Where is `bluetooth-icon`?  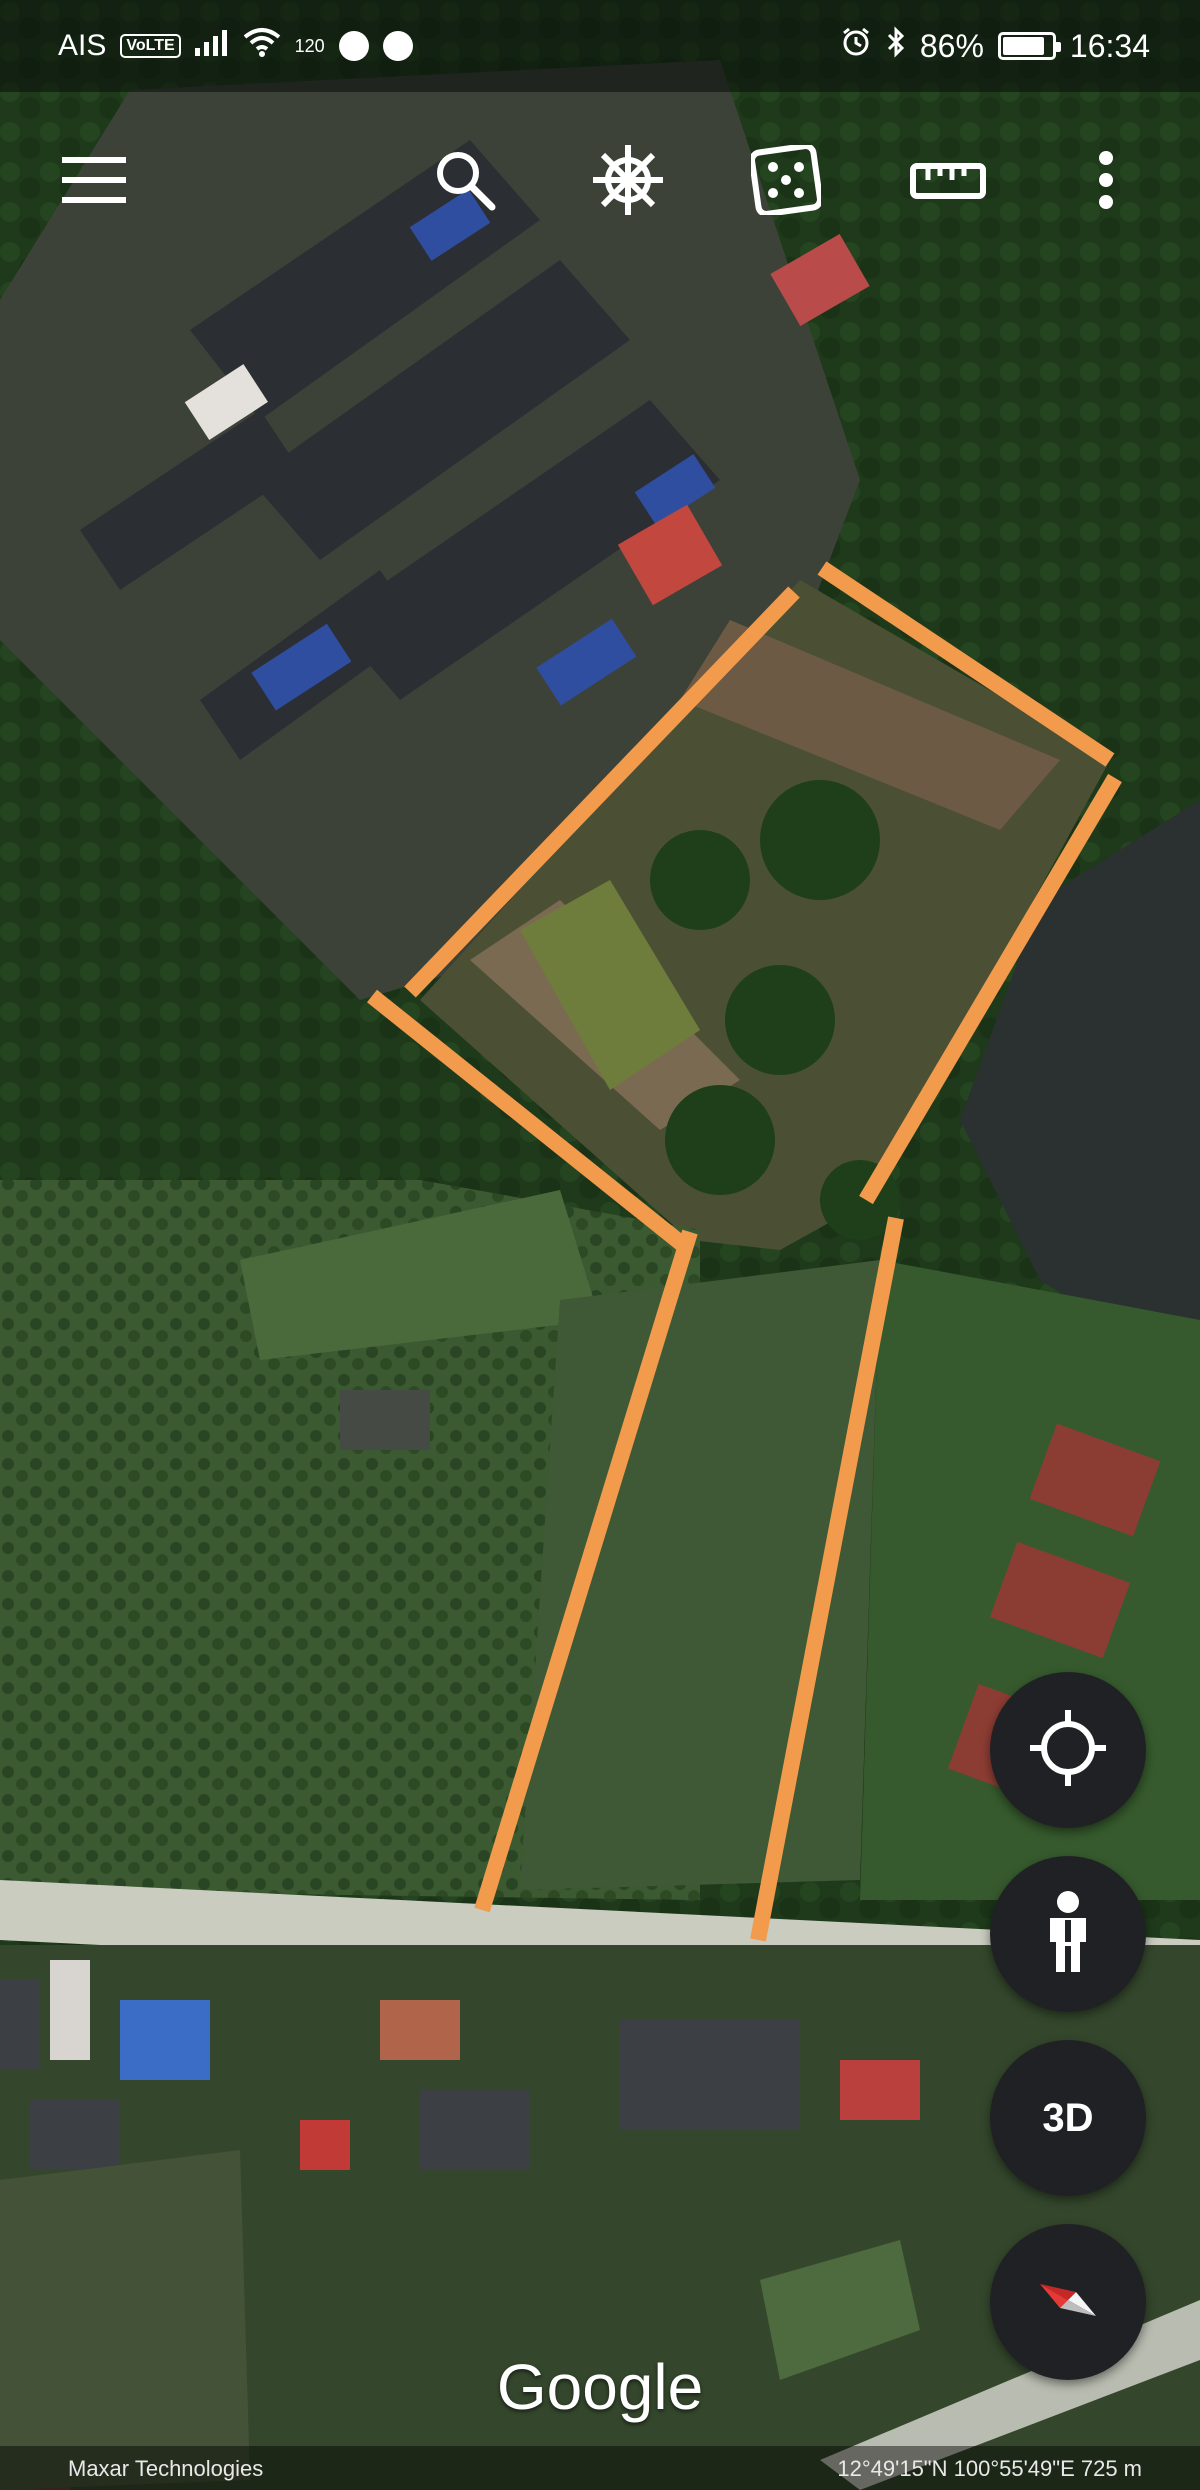
bluetooth-icon is located at coordinates (896, 46).